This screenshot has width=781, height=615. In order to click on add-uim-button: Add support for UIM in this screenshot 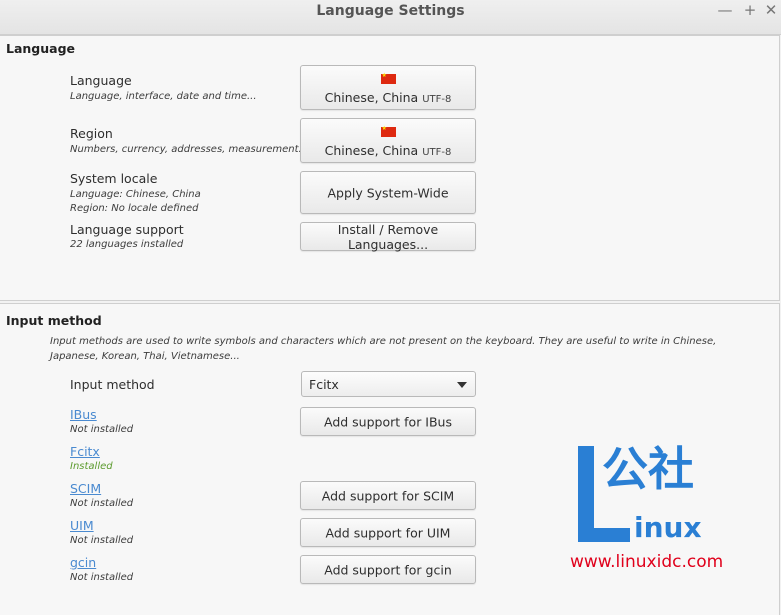, I will do `click(388, 532)`.